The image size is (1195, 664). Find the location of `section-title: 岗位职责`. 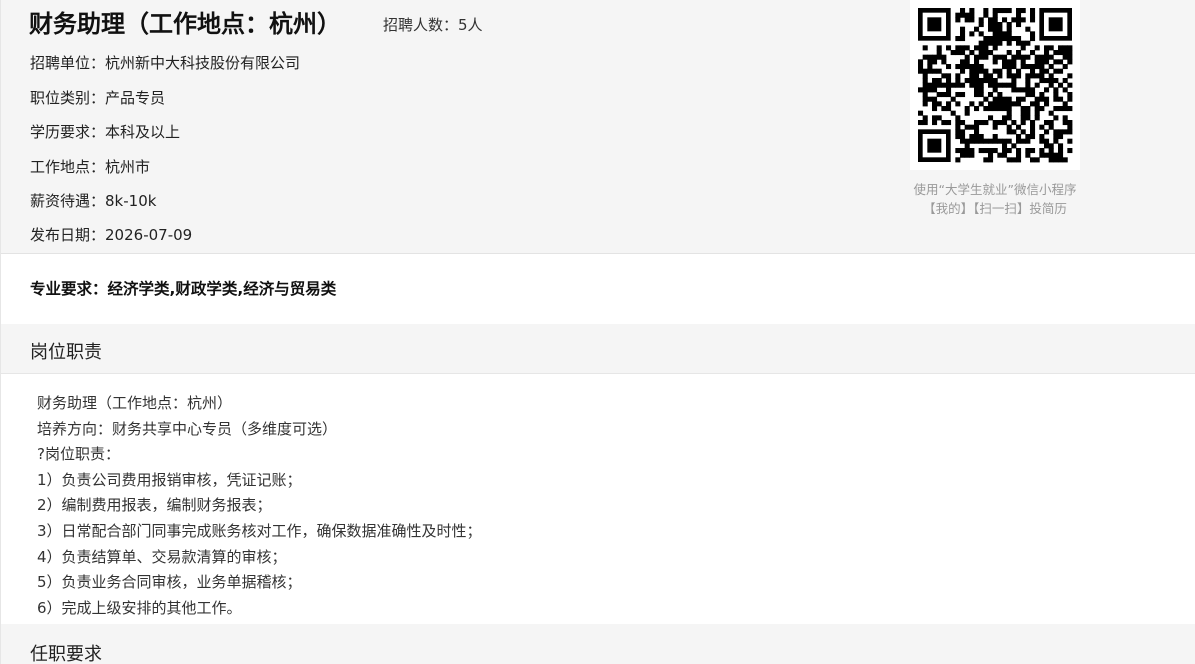

section-title: 岗位职责 is located at coordinates (66, 352).